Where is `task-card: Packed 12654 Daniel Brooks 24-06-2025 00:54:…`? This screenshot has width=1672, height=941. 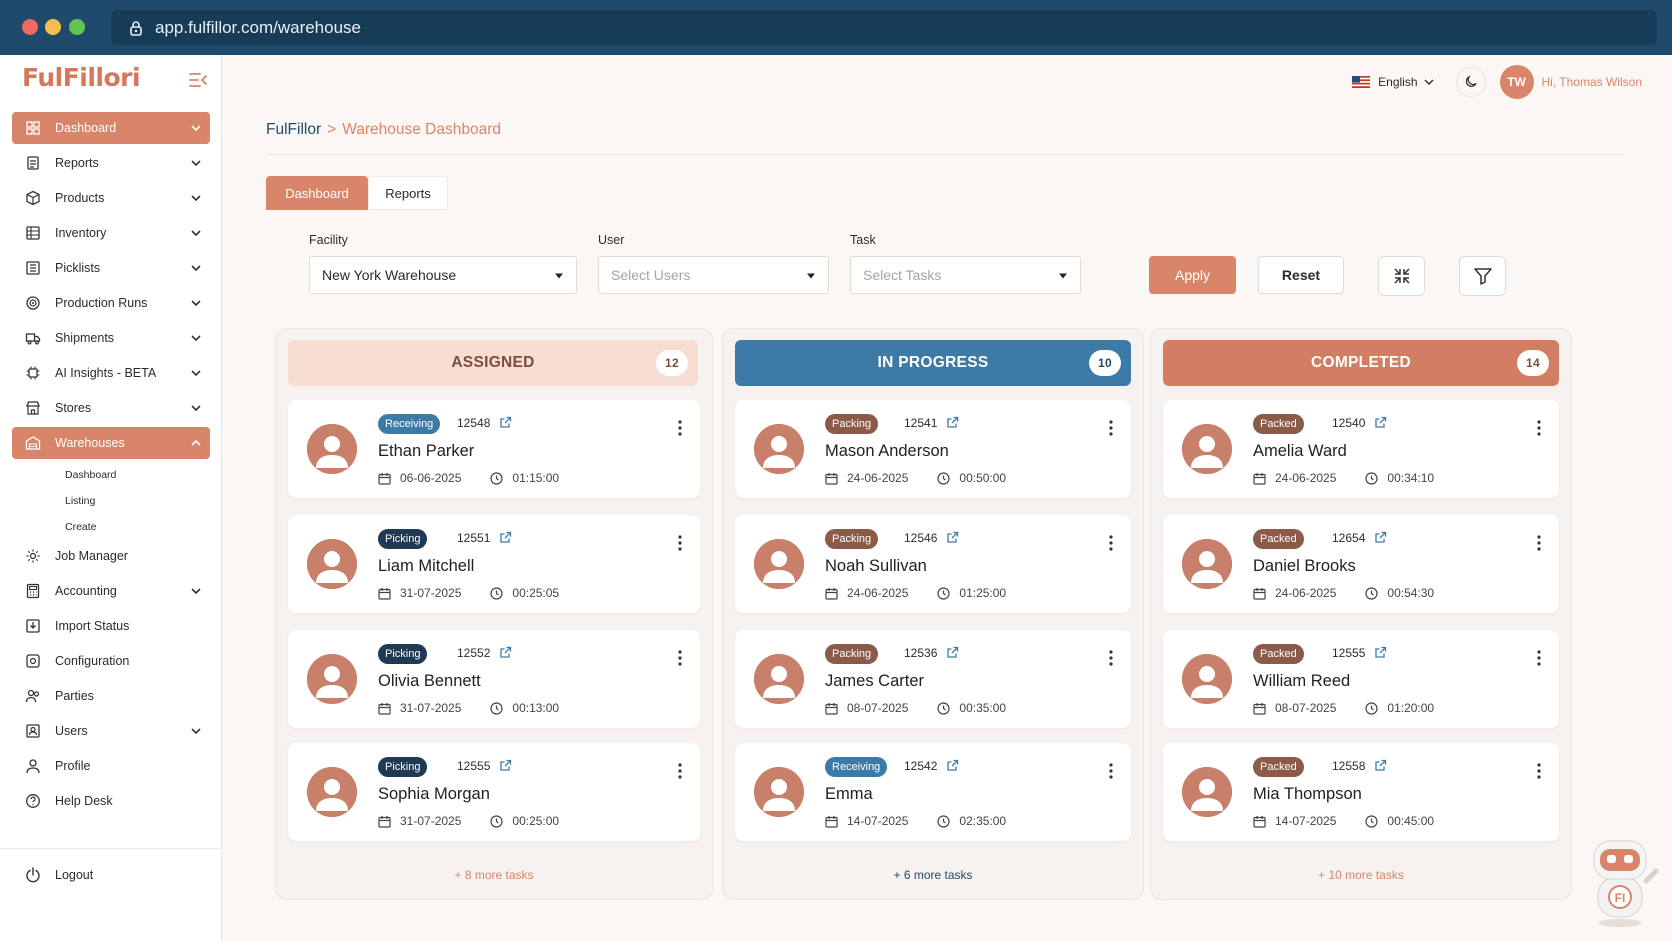 task-card: Packed 12654 Daniel Brooks 24-06-2025 00:54:… is located at coordinates (1361, 564).